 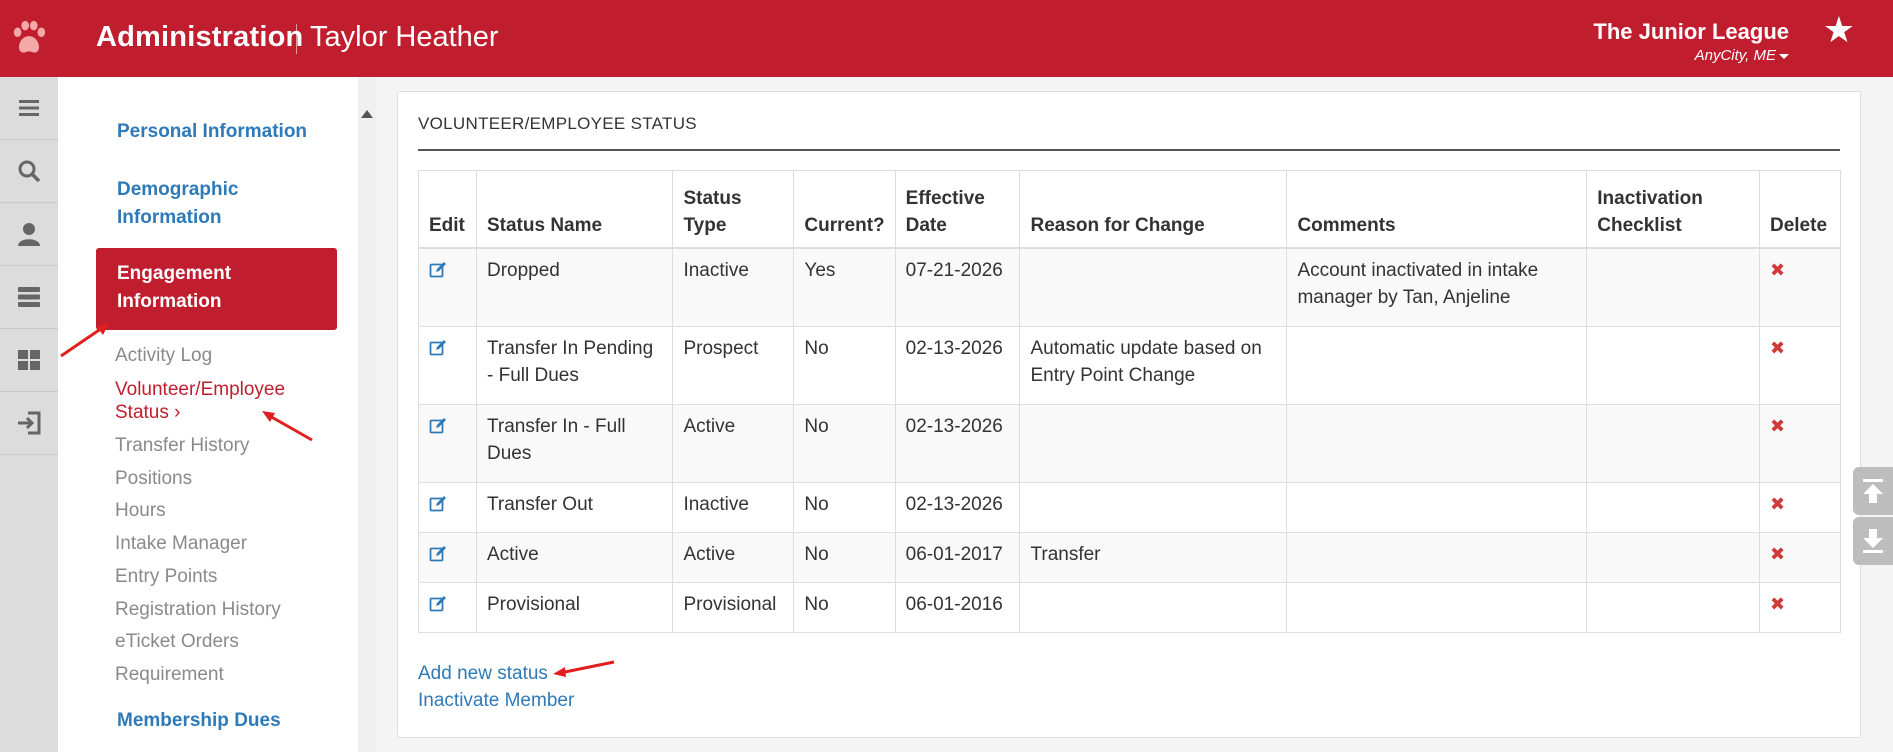 What do you see at coordinates (574, 443) in the screenshot?
I see `cell-status-name: Transfer In - Full Dues` at bounding box center [574, 443].